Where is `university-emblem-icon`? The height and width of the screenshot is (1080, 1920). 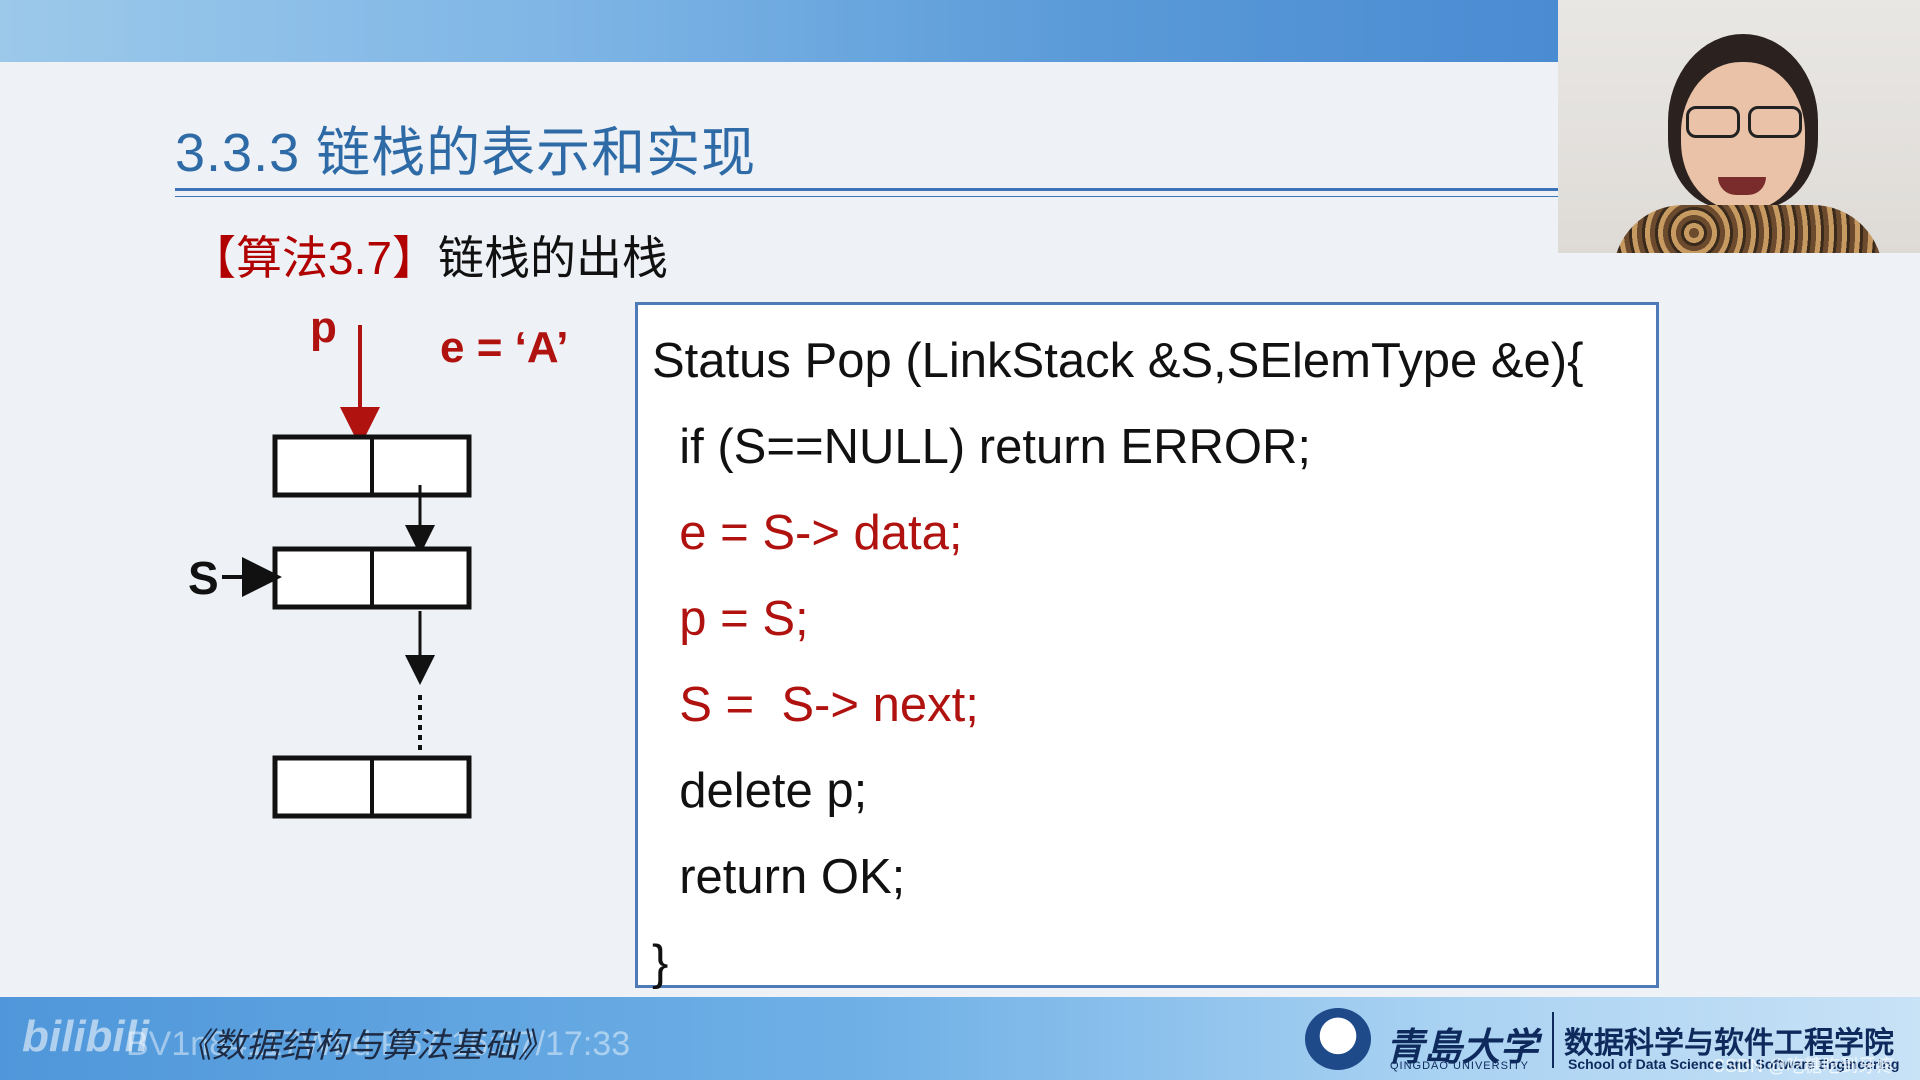
university-emblem-icon is located at coordinates (1338, 1039).